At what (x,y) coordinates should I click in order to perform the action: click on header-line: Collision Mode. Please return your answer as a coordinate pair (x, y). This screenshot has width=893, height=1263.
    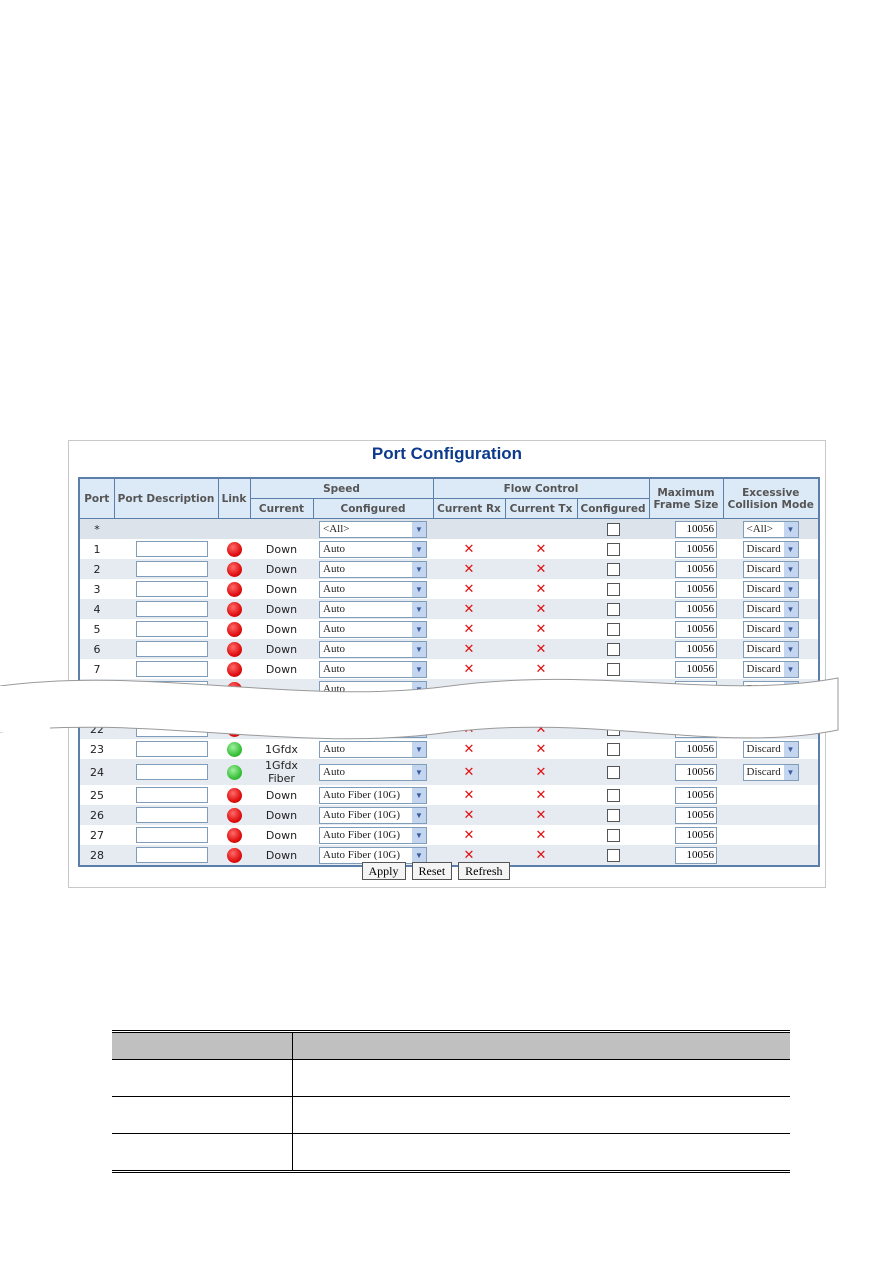
    Looking at the image, I should click on (770, 504).